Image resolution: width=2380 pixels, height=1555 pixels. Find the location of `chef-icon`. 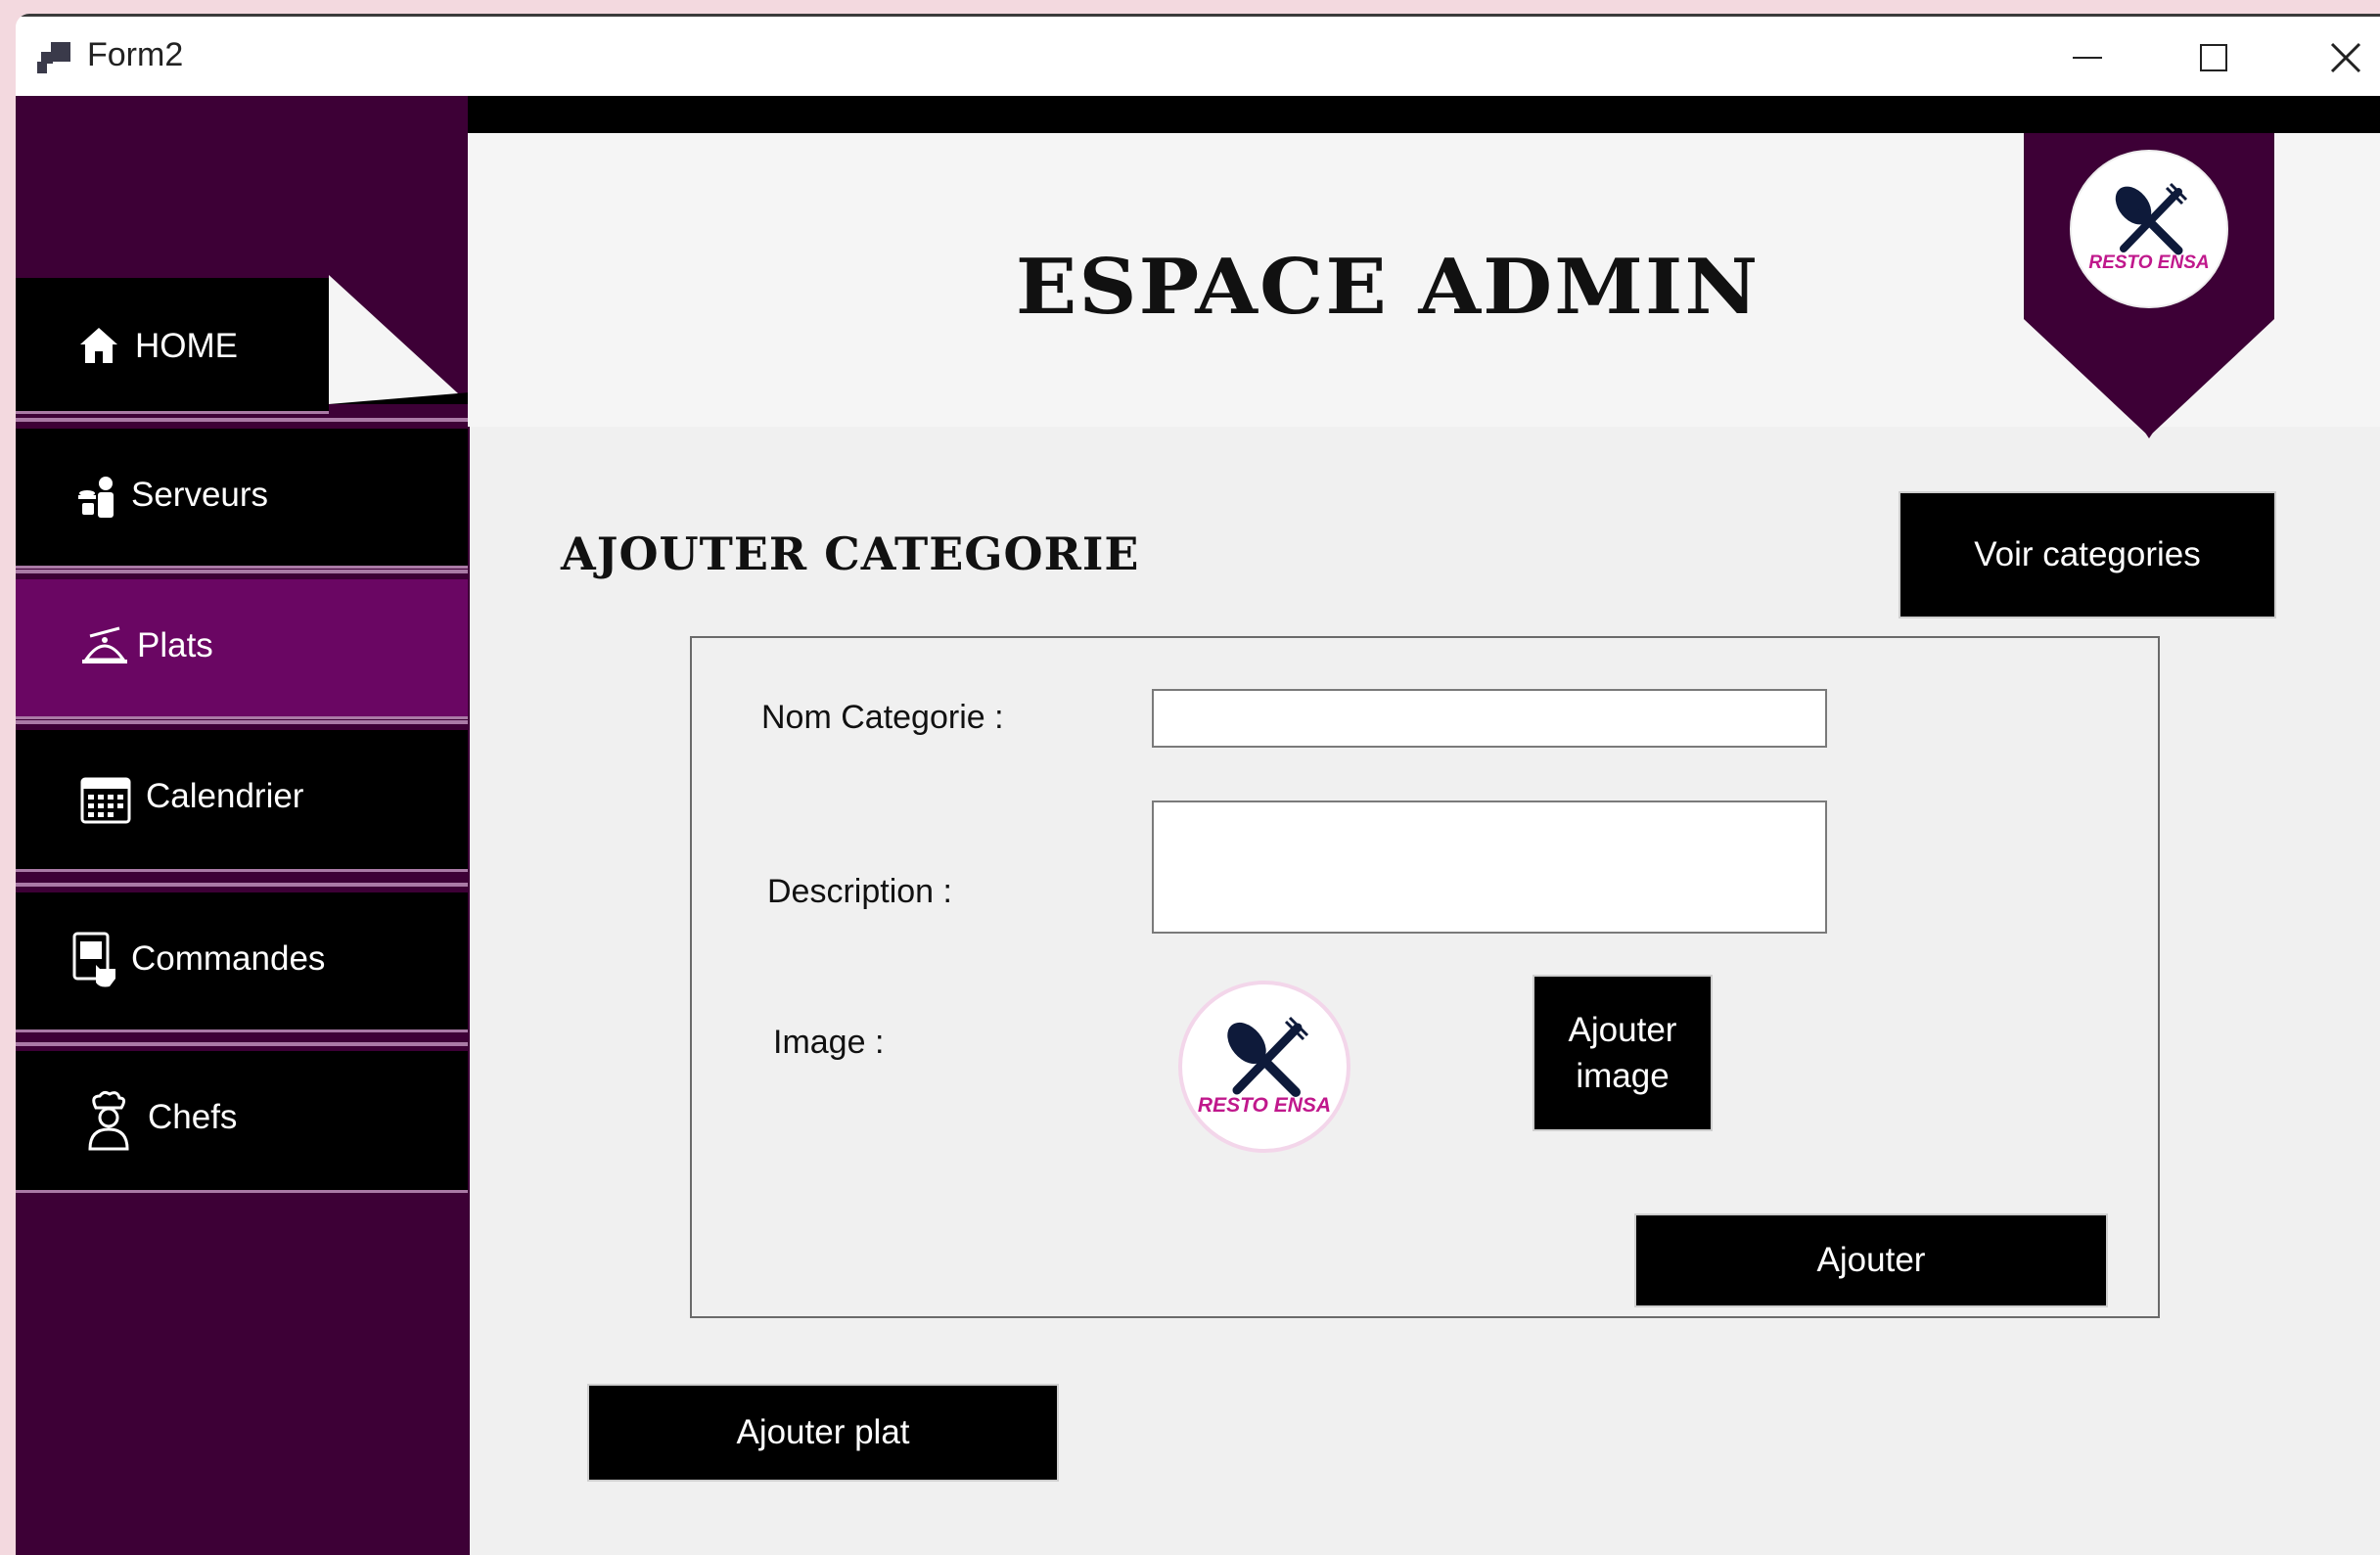

chef-icon is located at coordinates (108, 1120).